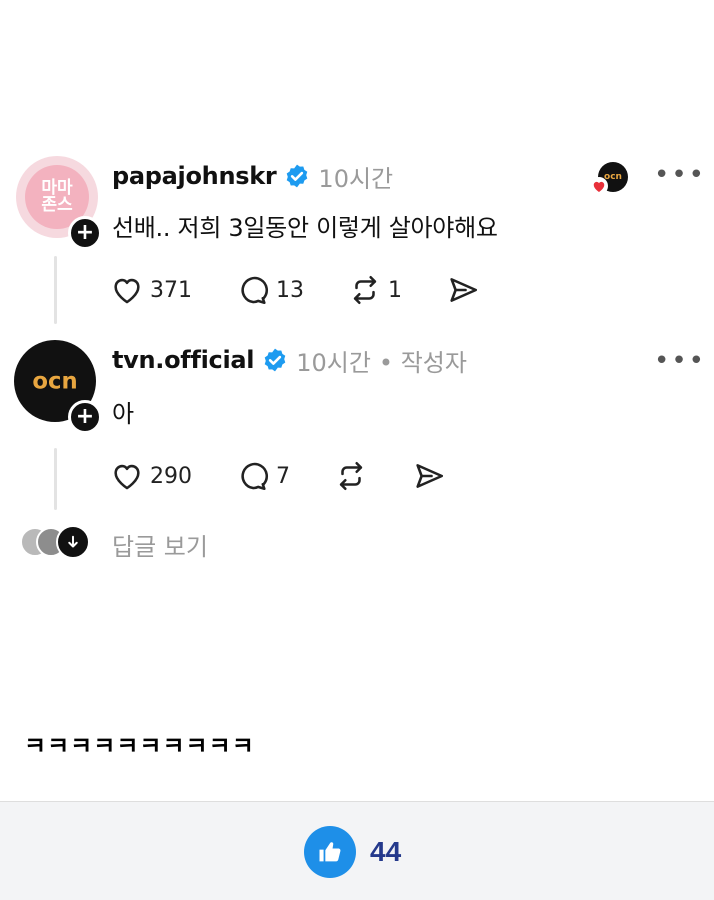  Describe the element at coordinates (160, 544) in the screenshot. I see `view-replies-label: 답글 보기` at that location.